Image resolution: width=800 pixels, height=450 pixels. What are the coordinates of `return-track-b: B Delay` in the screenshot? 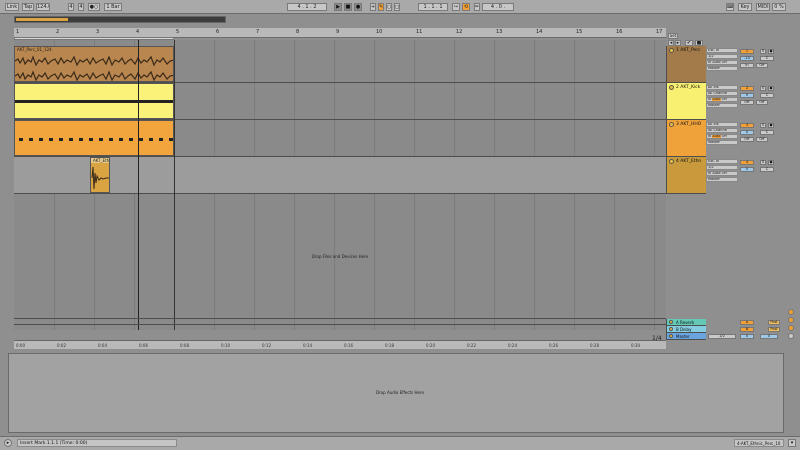 It's located at (686, 329).